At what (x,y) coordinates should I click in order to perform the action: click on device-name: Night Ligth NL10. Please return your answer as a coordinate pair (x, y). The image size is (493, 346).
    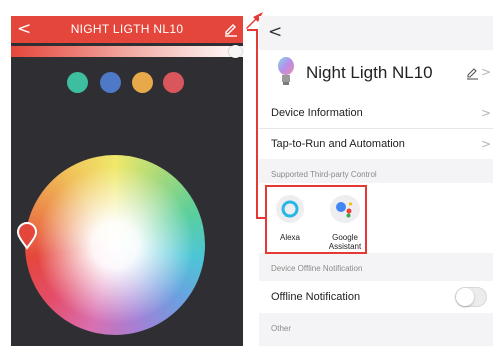
    Looking at the image, I should click on (369, 72).